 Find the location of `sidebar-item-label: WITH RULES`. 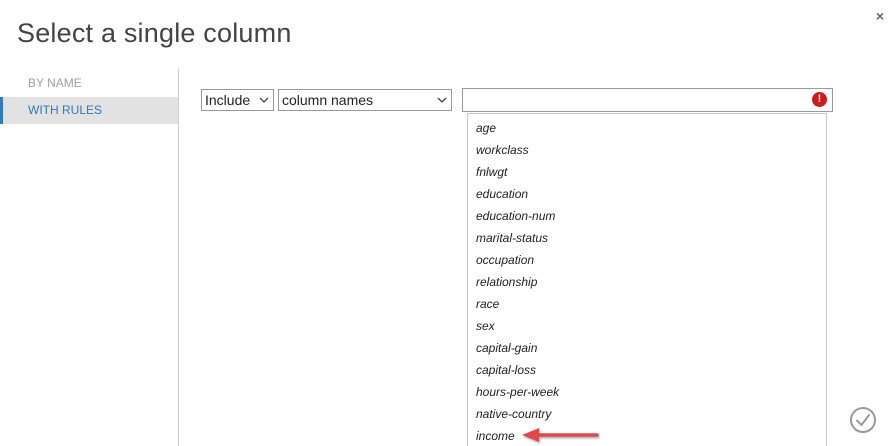

sidebar-item-label: WITH RULES is located at coordinates (65, 110).